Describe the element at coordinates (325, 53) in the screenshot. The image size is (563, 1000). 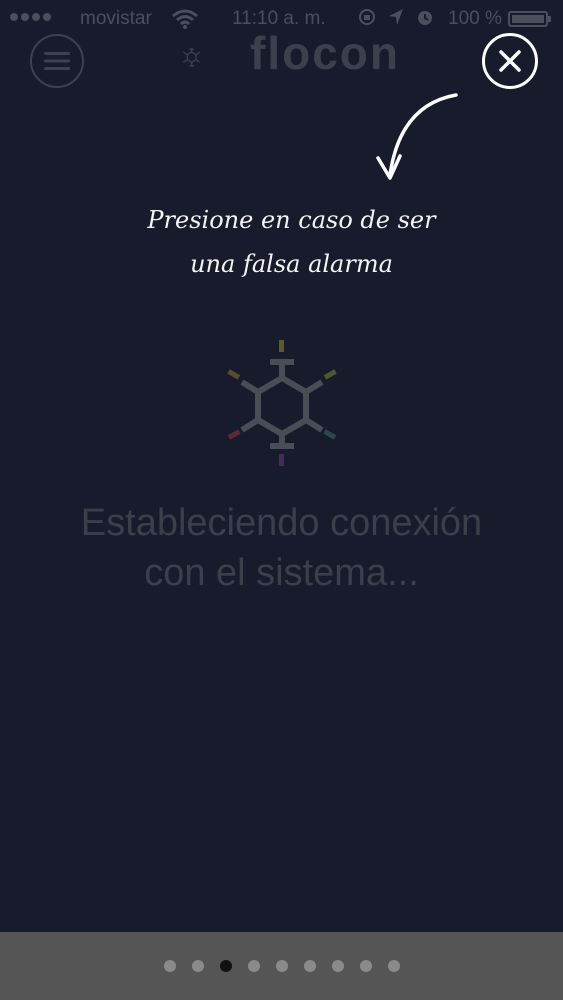
I see `logo-text: flocon` at that location.